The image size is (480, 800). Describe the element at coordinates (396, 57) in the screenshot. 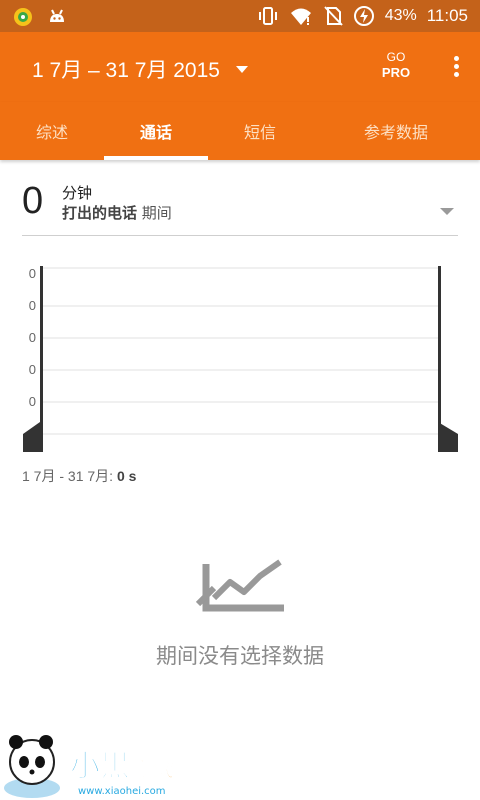

I see `go-label: GO` at that location.